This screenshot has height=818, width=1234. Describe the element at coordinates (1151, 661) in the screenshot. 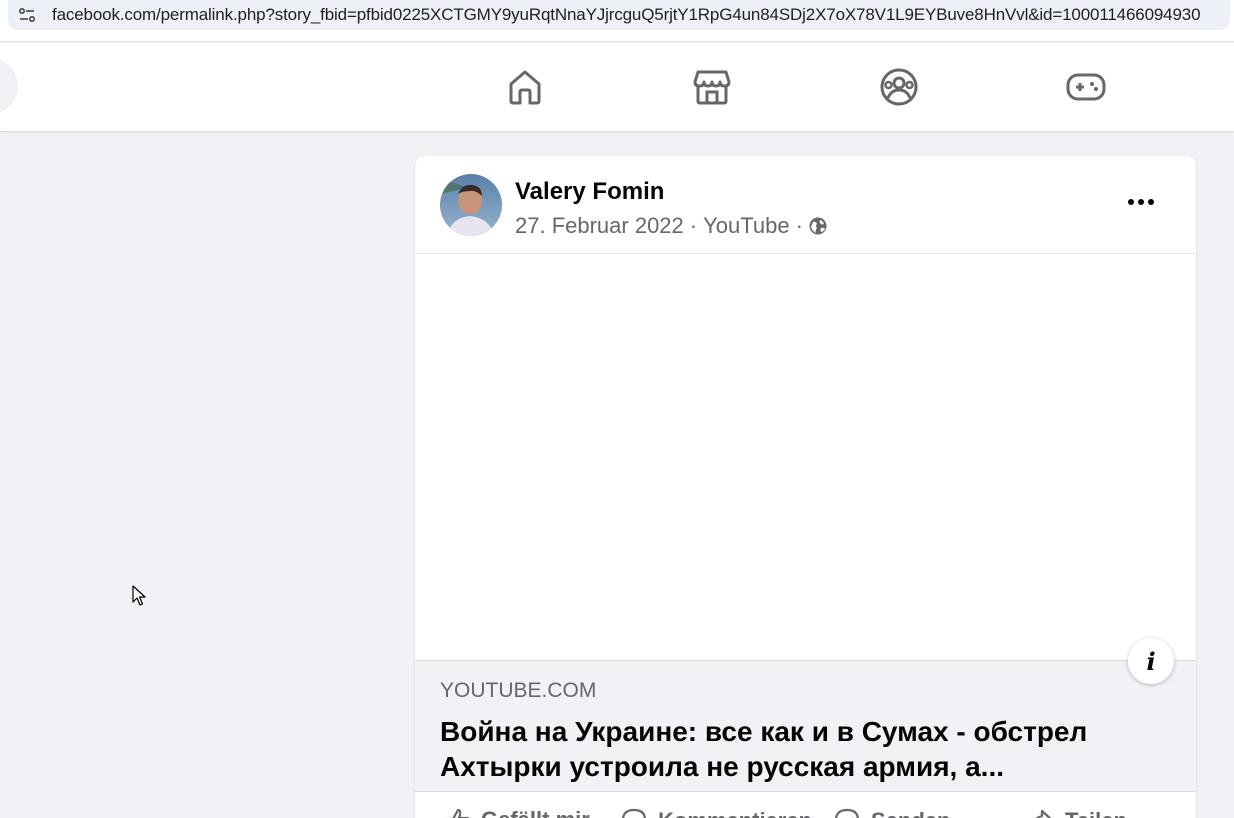

I see `info-icon: i` at that location.